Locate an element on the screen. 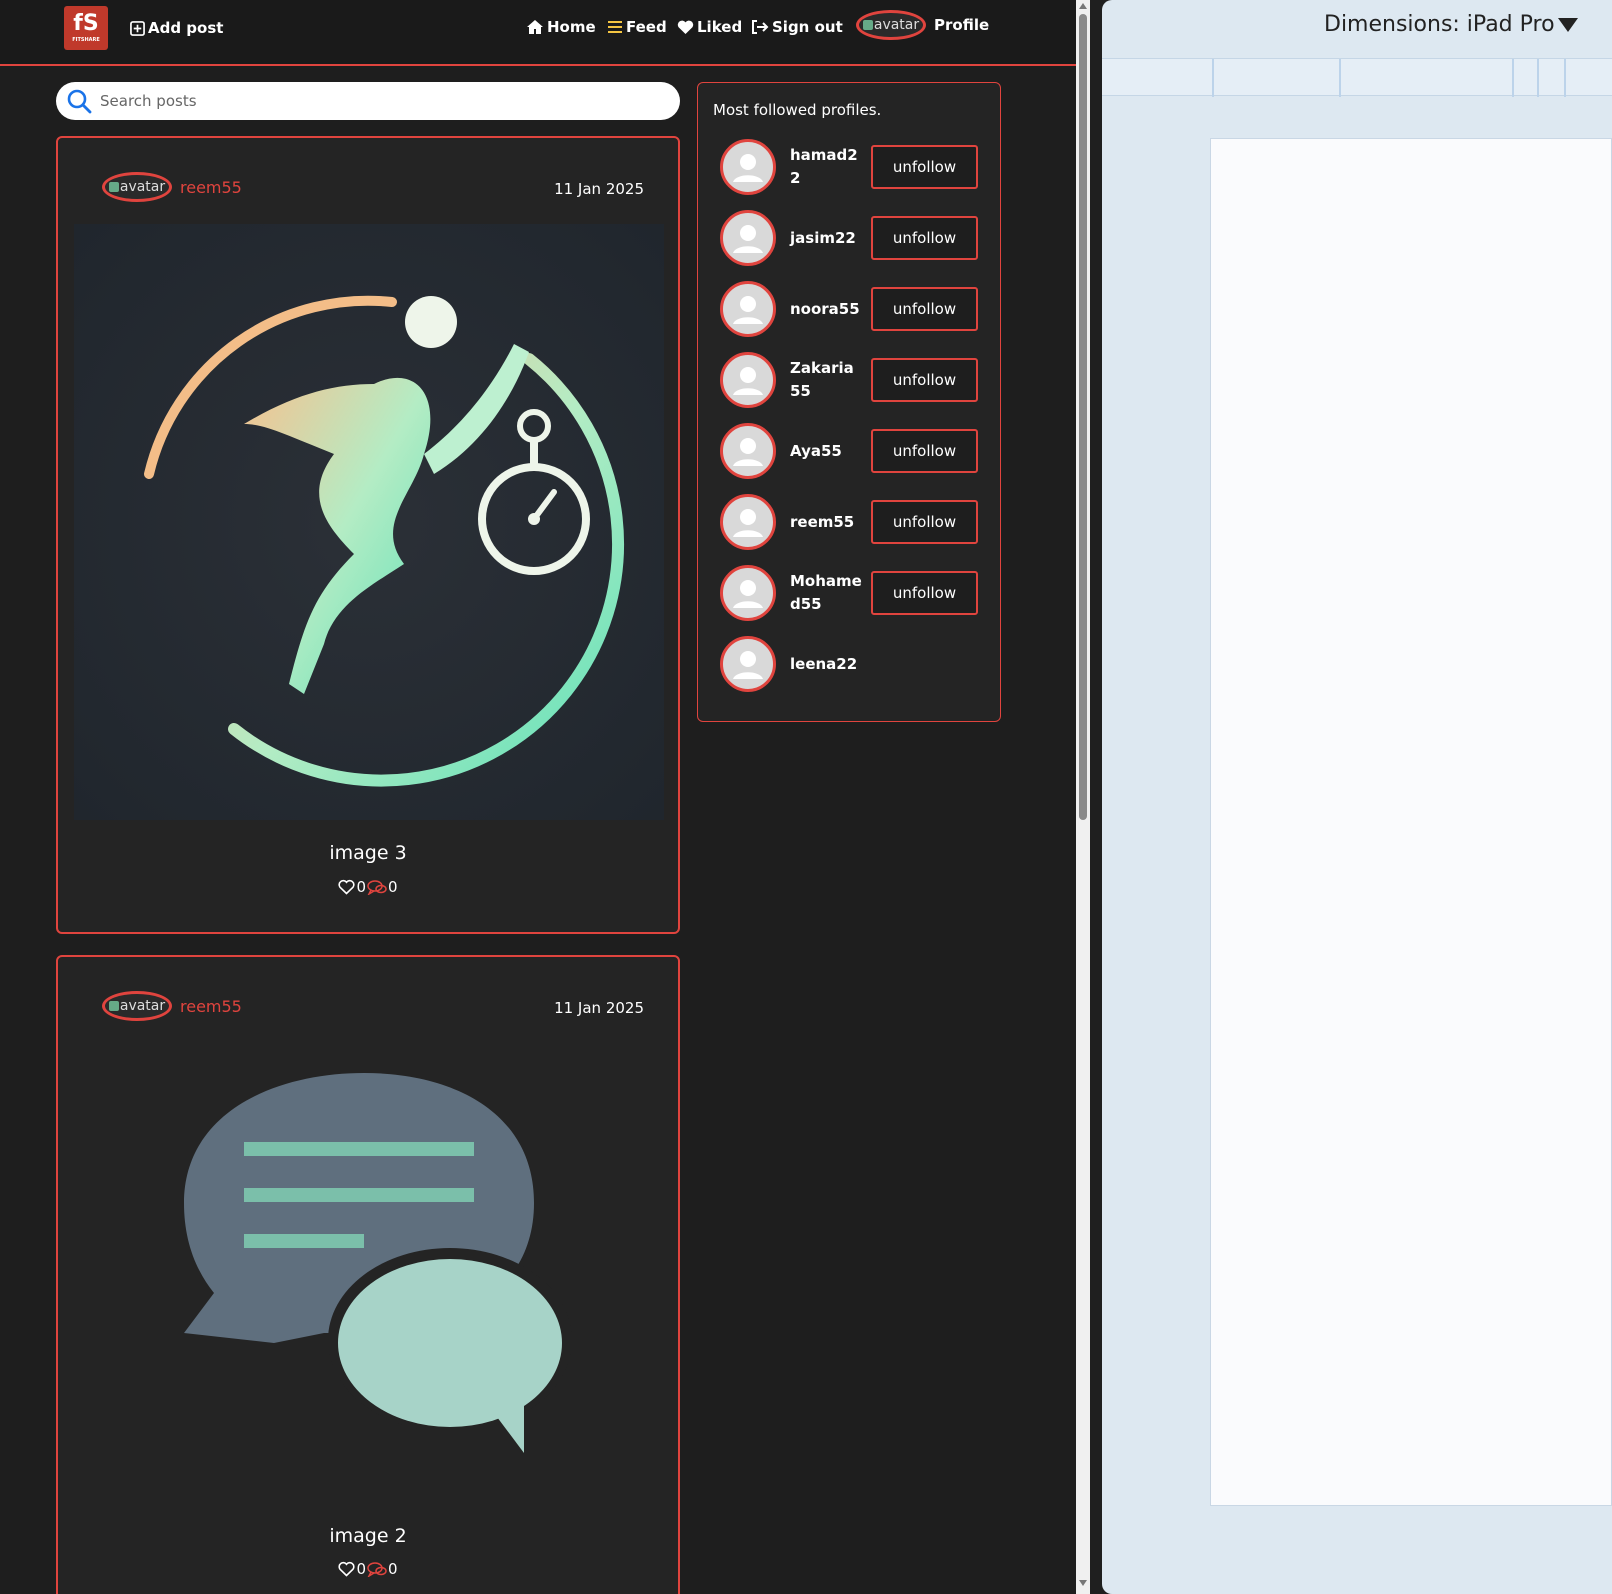 This screenshot has width=1612, height=1594. nav-profile-label: Profile is located at coordinates (962, 25).